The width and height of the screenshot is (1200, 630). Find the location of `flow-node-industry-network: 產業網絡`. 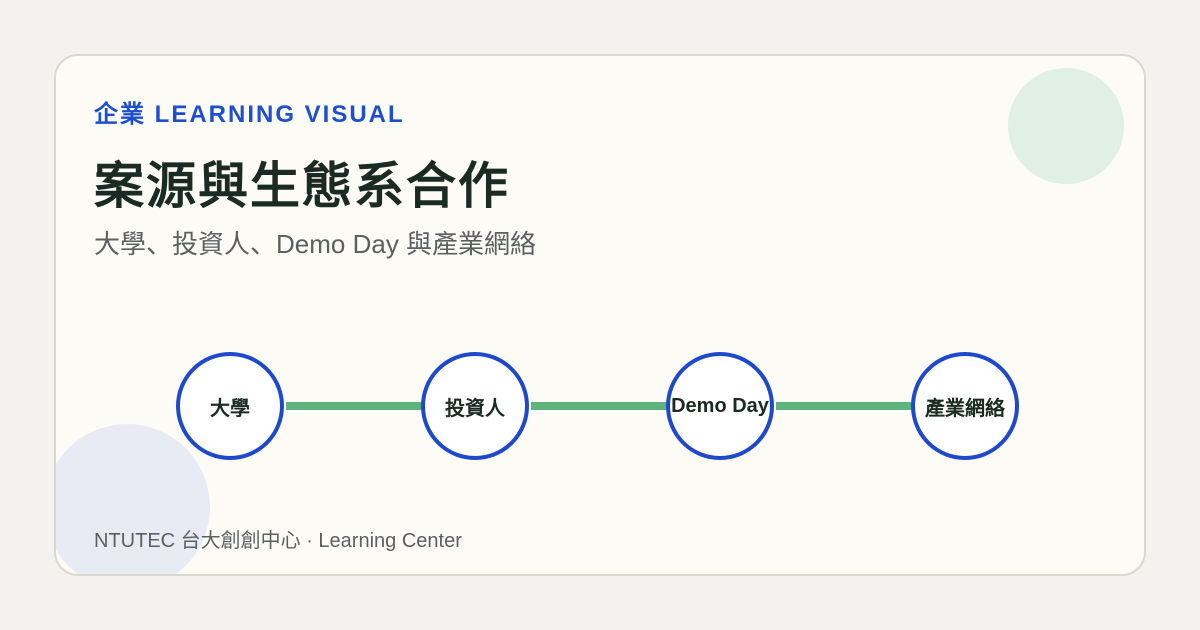

flow-node-industry-network: 產業網絡 is located at coordinates (965, 406).